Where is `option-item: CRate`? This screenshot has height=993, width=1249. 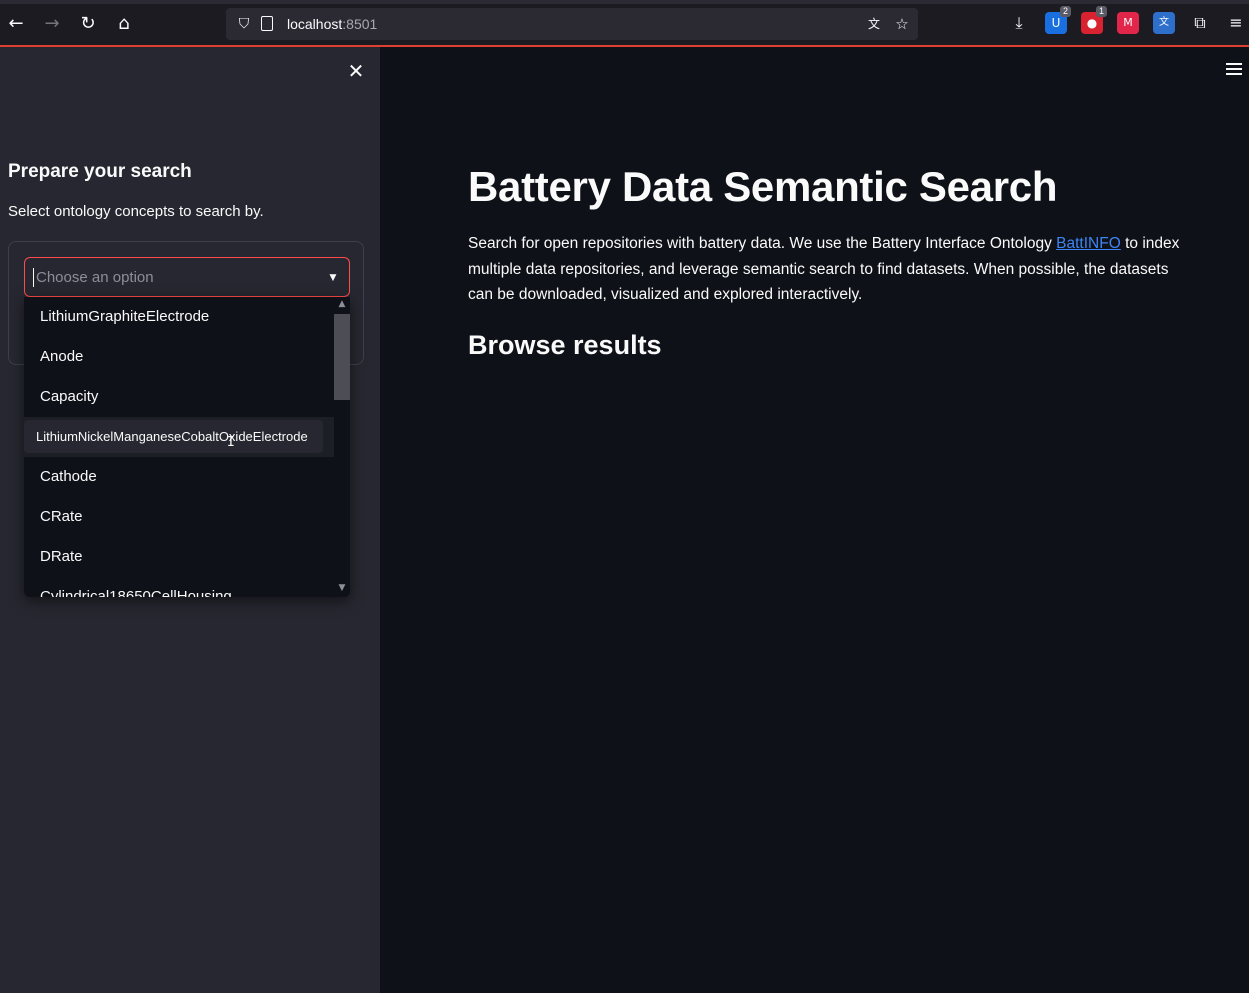
option-item: CRate is located at coordinates (61, 516).